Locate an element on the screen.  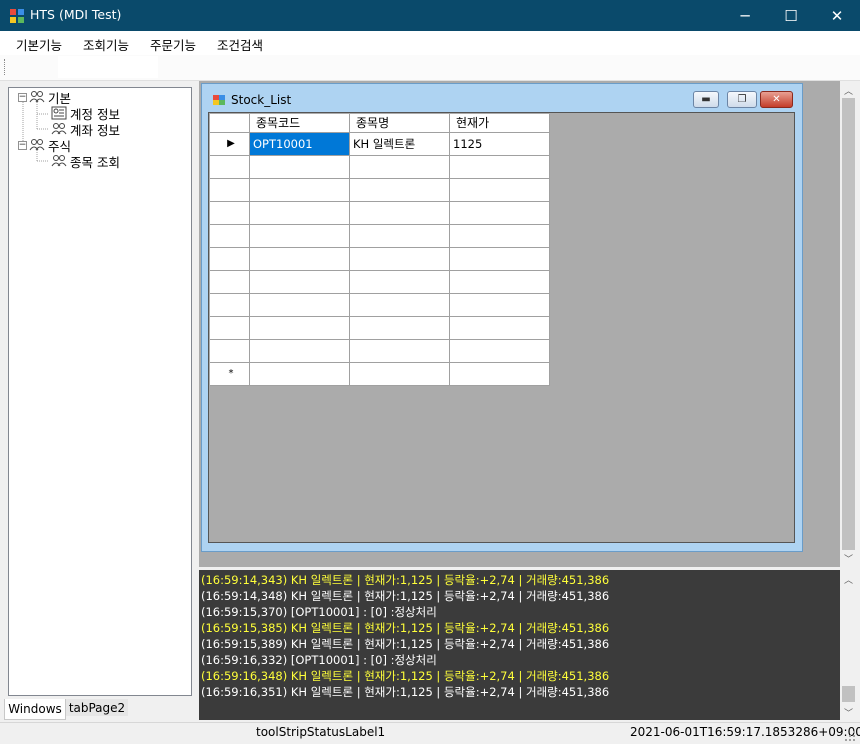
toolstrip-textbox is located at coordinates (108, 67).